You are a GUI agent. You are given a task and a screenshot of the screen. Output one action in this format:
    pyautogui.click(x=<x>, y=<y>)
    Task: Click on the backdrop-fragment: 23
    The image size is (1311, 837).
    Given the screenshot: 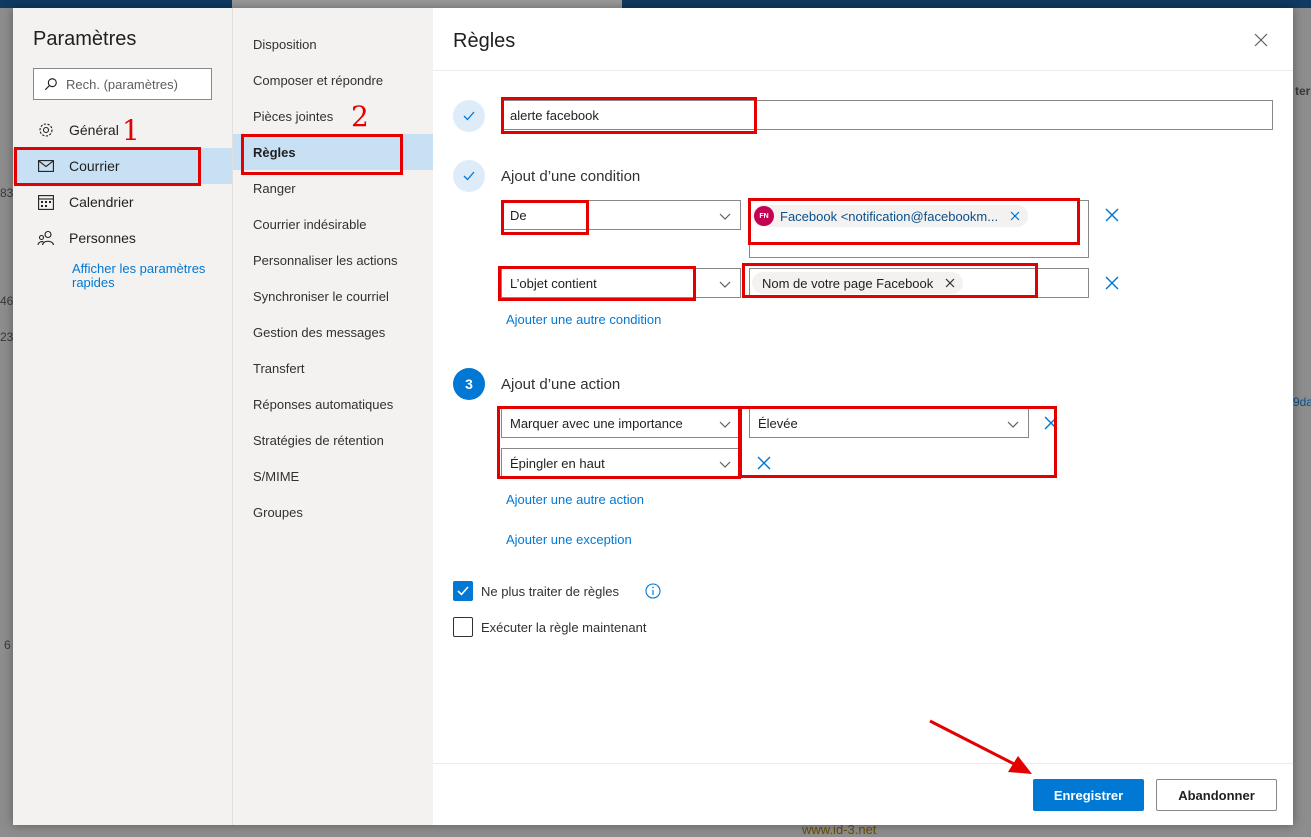 What is the action you would take?
    pyautogui.click(x=7, y=337)
    